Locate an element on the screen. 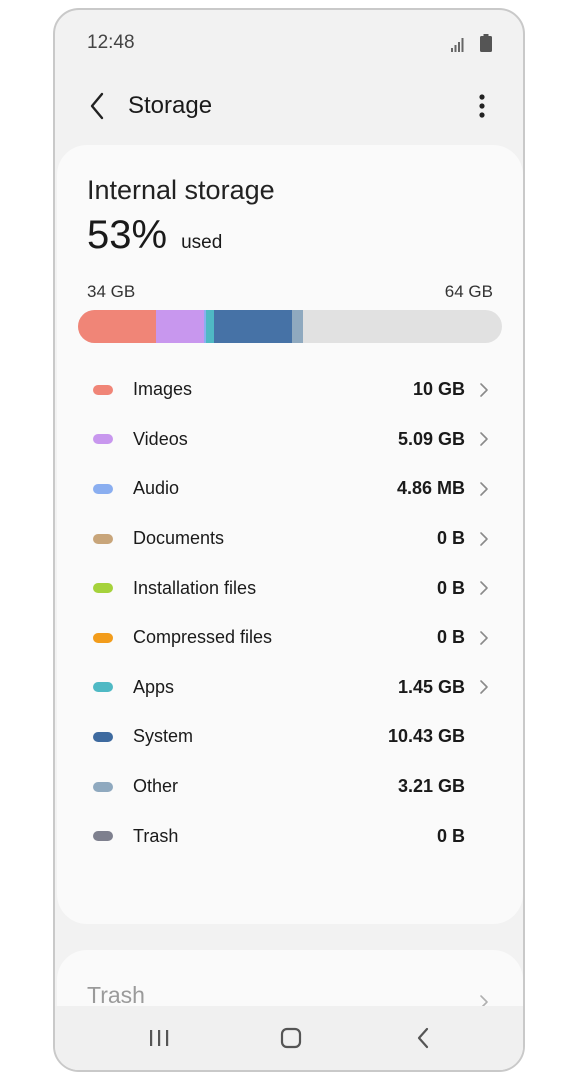  category-row-audio: Audio 4.86 MB is located at coordinates (290, 489).